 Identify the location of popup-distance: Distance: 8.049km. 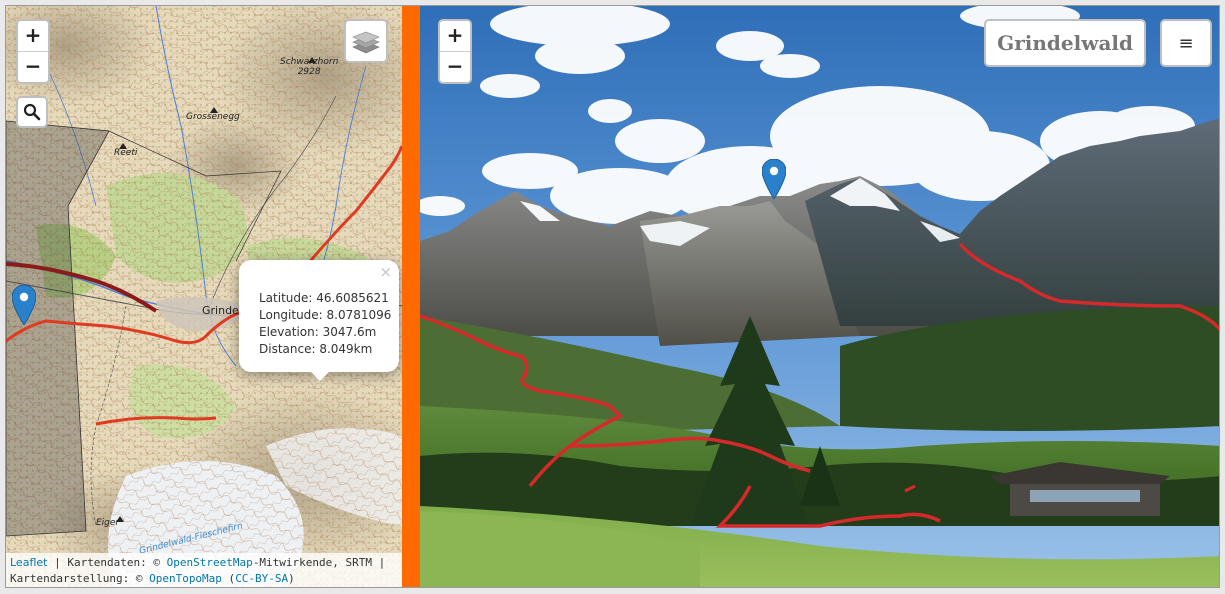
(316, 349).